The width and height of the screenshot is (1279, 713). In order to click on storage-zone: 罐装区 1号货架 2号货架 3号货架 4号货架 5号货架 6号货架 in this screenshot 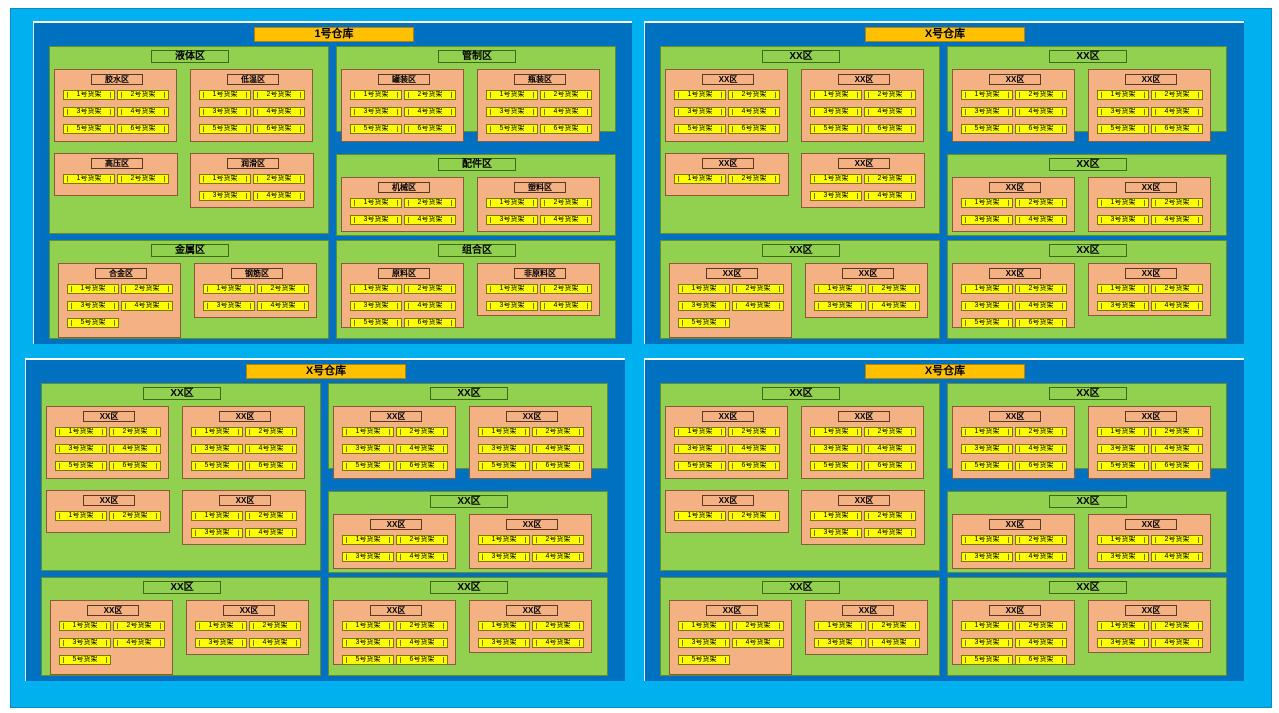, I will do `click(402, 105)`.